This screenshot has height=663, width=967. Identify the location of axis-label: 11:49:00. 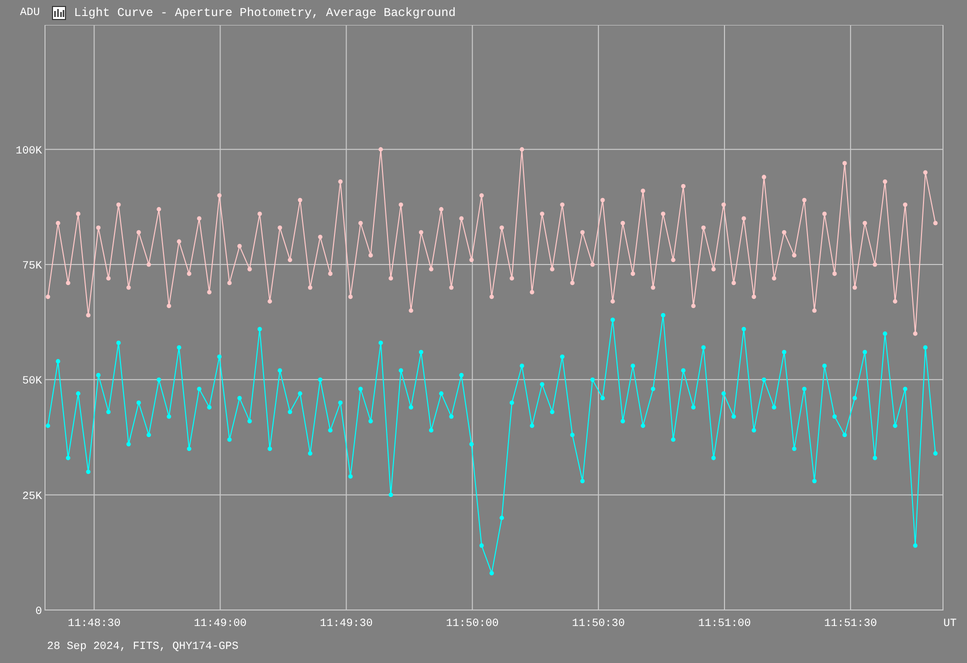
(220, 624).